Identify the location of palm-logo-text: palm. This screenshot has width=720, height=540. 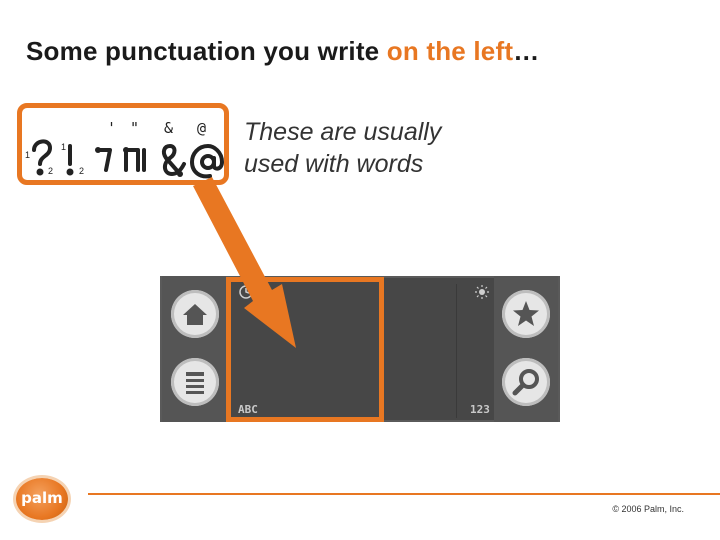
(42, 498).